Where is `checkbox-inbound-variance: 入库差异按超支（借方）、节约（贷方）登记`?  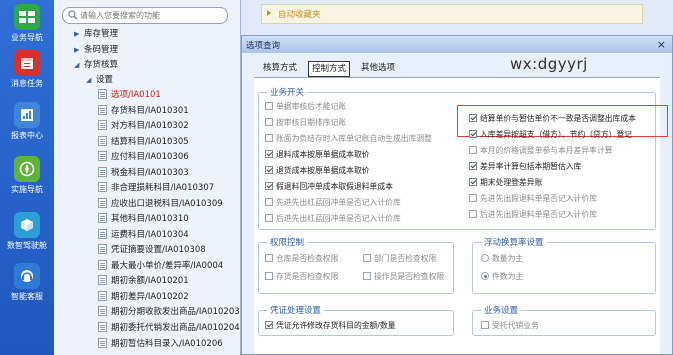 checkbox-inbound-variance: 入库差异按超支（借方）、节约（贷方）登记 is located at coordinates (550, 135).